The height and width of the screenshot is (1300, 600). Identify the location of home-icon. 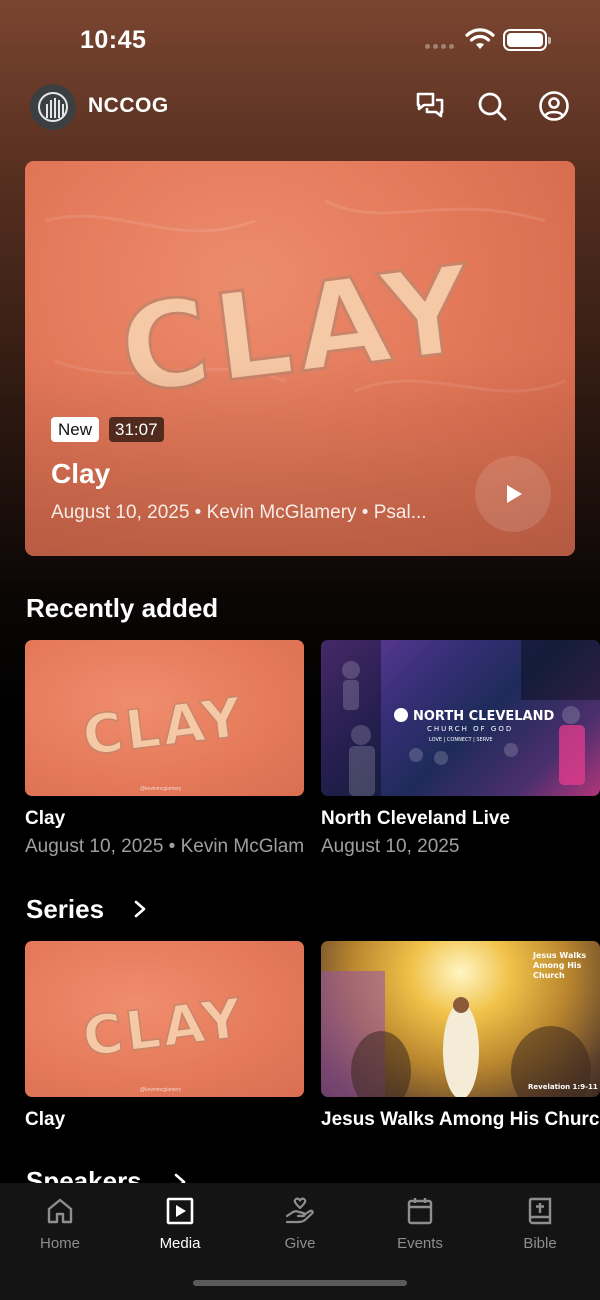
(60, 1211).